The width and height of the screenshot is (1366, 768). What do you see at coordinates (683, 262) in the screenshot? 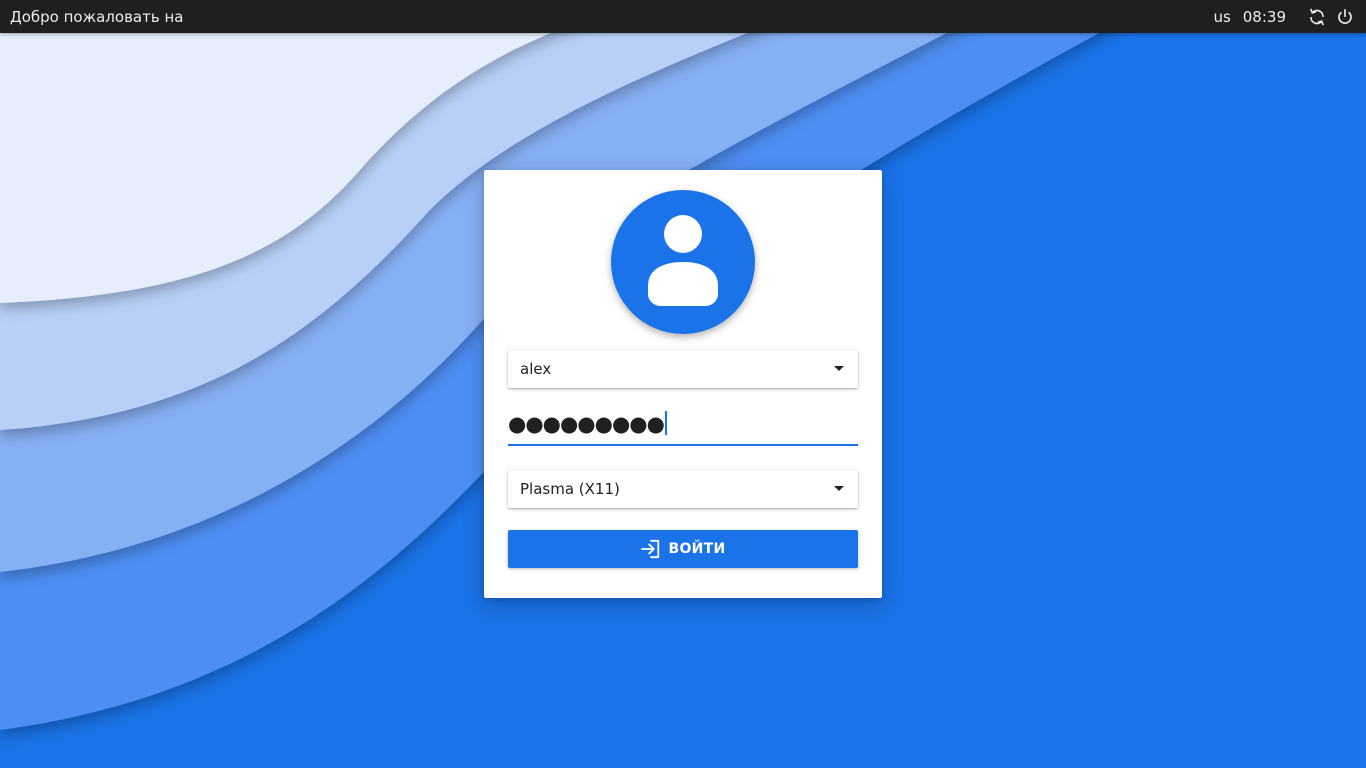
I see `user-avatar-icon` at bounding box center [683, 262].